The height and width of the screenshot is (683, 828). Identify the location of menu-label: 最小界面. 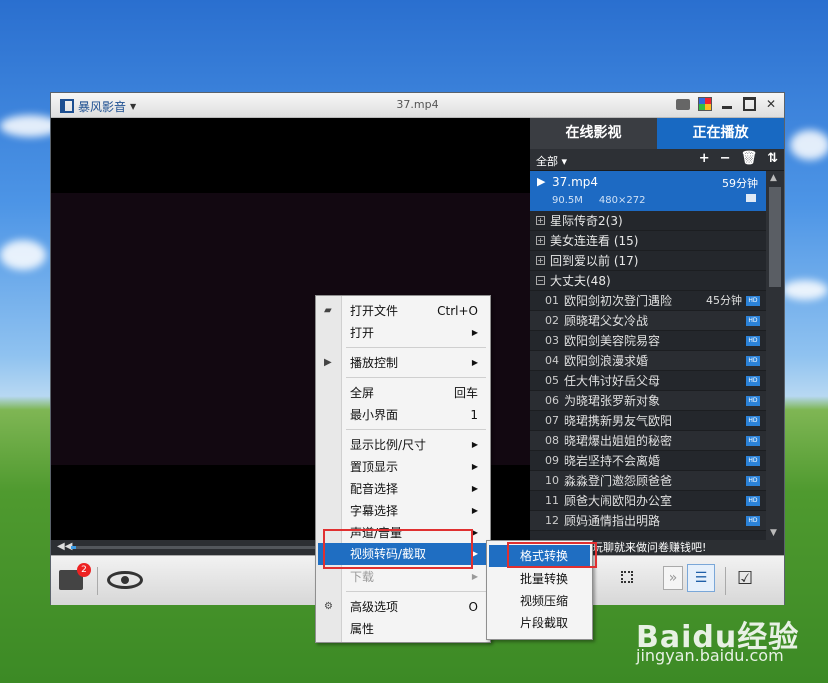
(374, 415).